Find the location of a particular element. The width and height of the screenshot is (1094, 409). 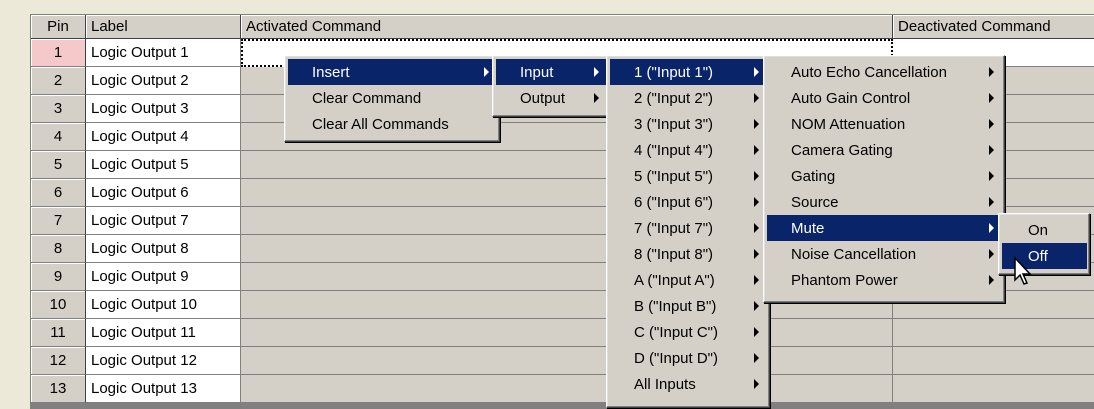

input1-submenu-item: Noise Cancellation is located at coordinates (884, 254).